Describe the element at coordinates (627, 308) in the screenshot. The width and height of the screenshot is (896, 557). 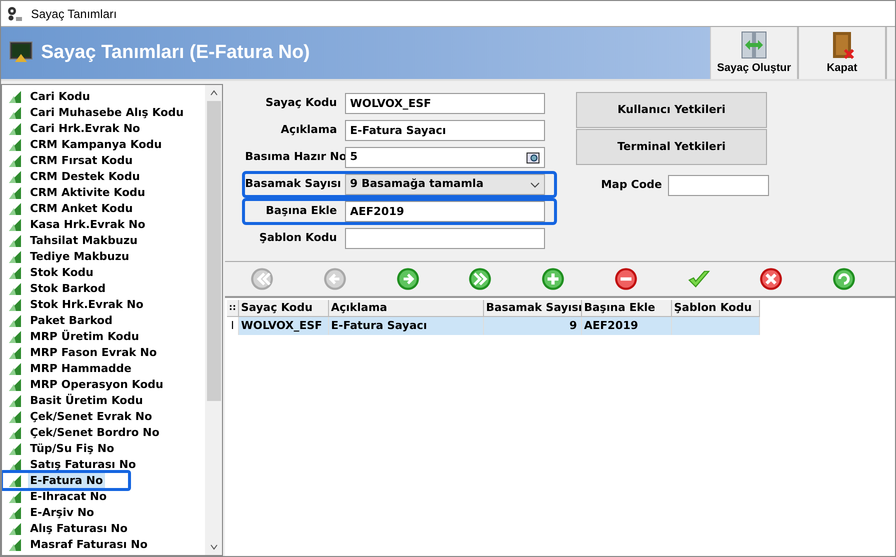
I see `column-header: Başına Ekle` at that location.